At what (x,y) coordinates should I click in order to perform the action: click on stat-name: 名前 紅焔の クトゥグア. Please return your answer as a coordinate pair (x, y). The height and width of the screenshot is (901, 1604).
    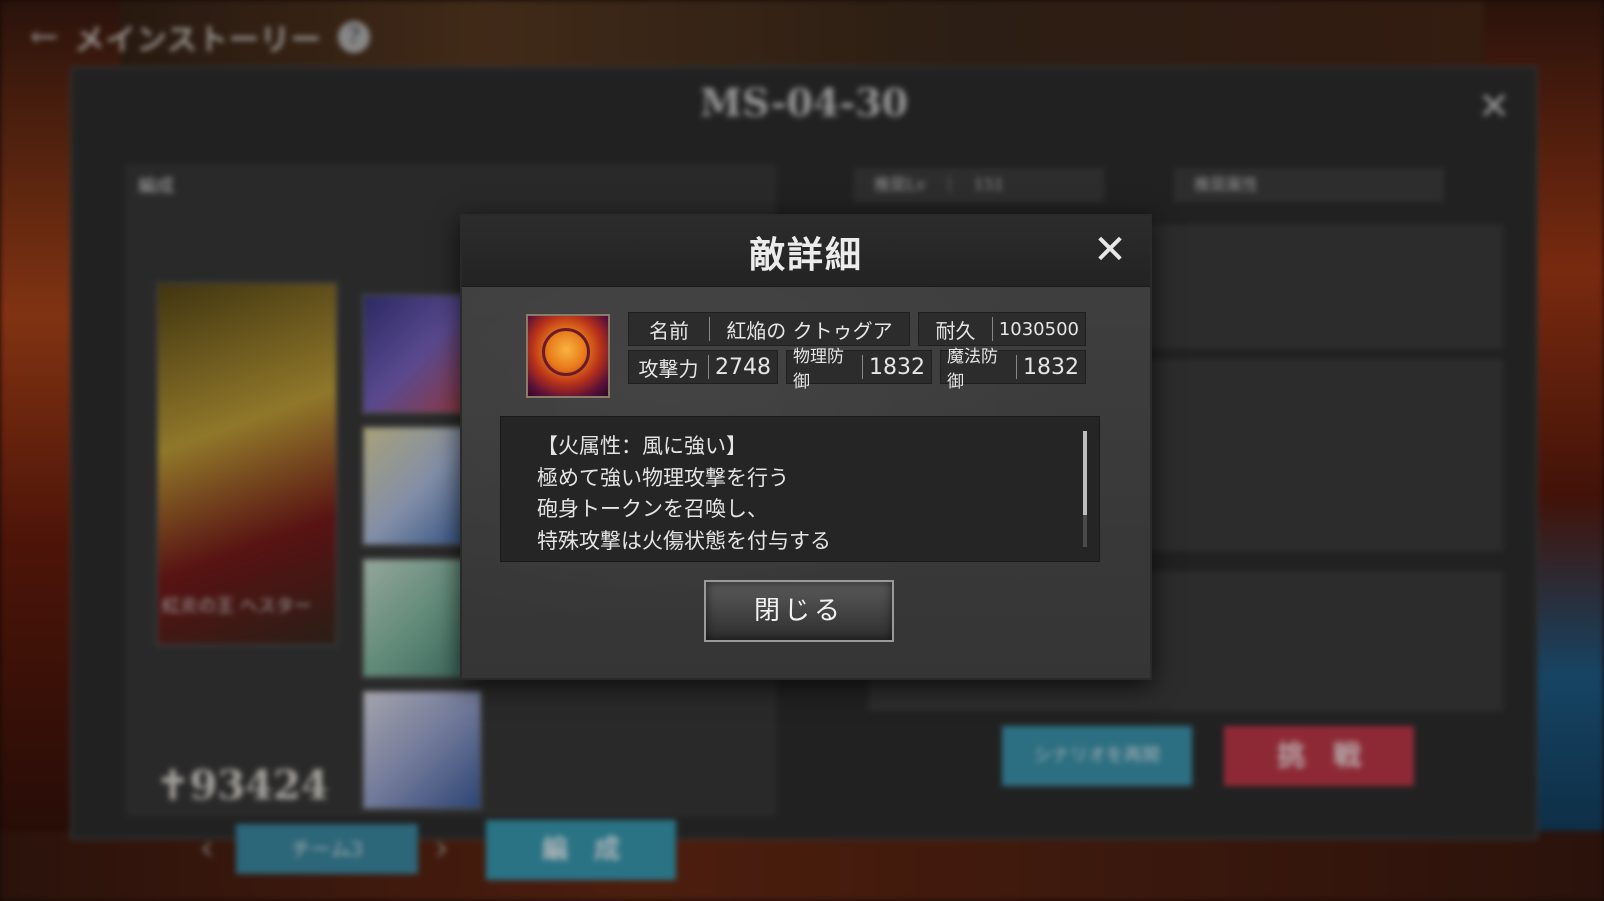
    Looking at the image, I should click on (769, 329).